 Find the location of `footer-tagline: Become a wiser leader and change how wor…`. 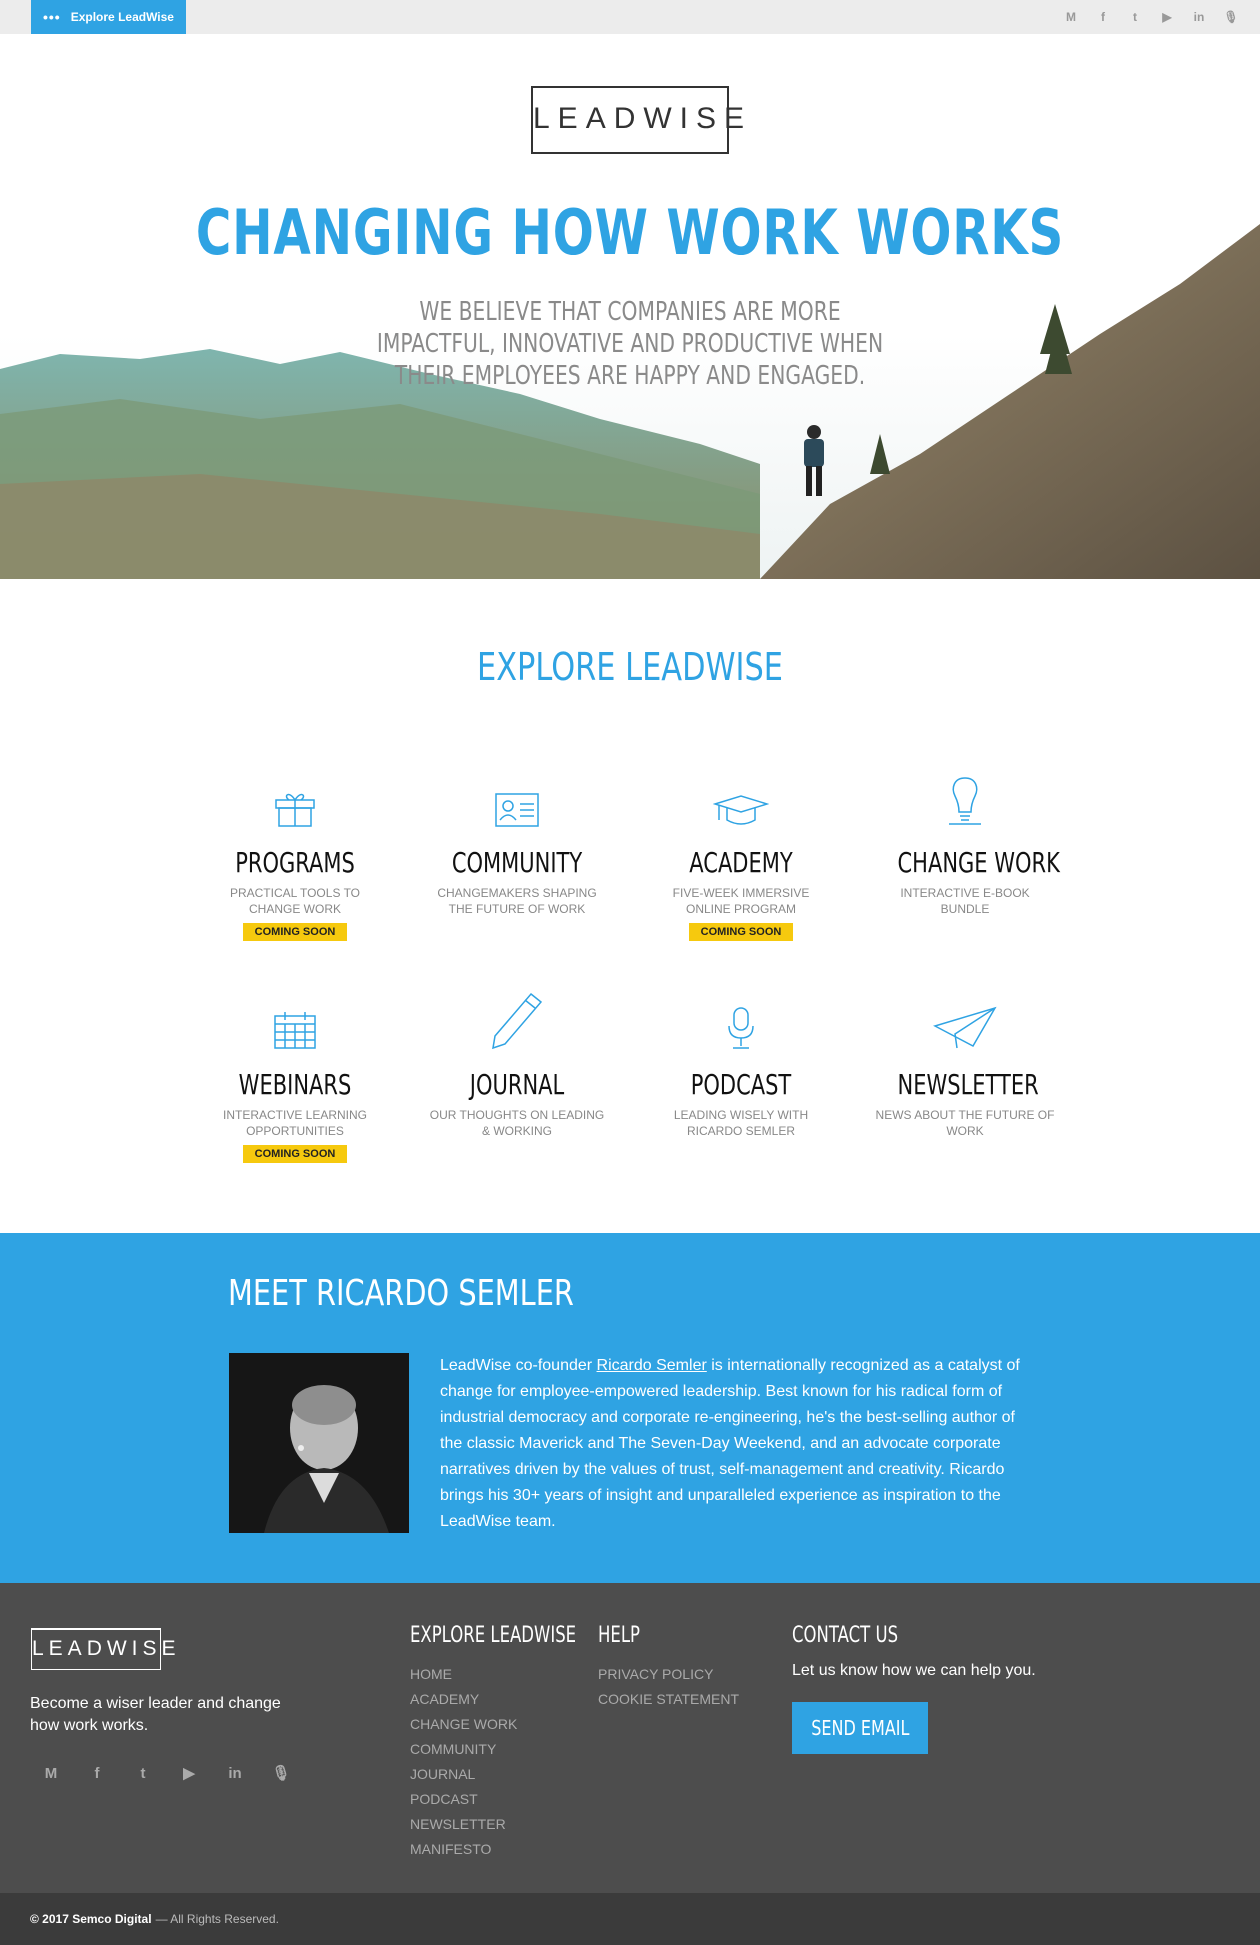

footer-tagline: Become a wiser leader and change how wor… is located at coordinates (155, 1714).